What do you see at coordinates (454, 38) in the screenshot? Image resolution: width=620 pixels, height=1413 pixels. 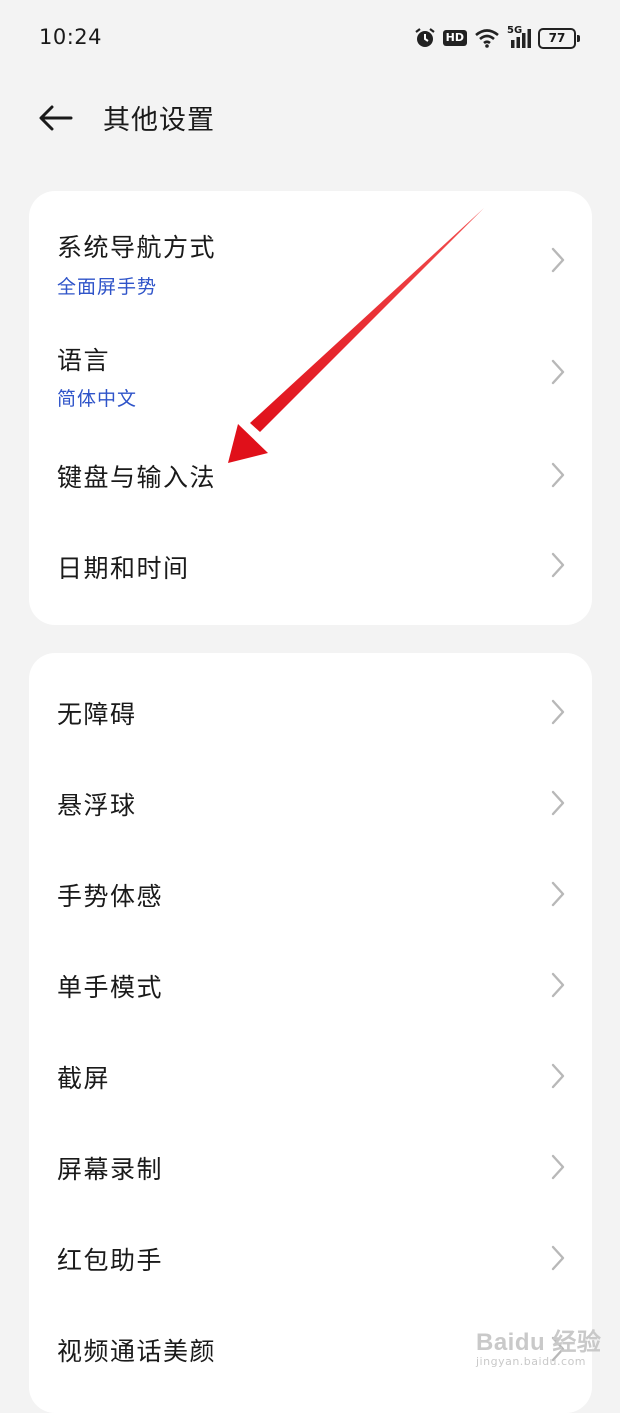 I see `hd-icon: HD` at bounding box center [454, 38].